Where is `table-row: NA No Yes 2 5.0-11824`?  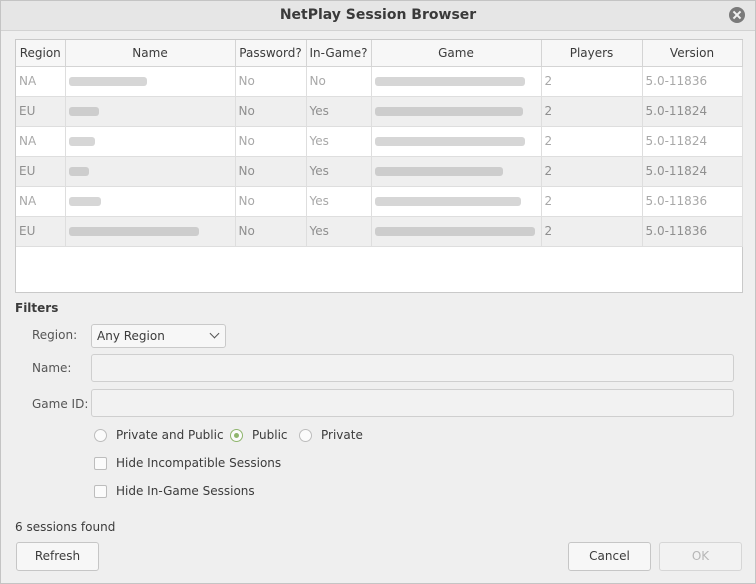
table-row: NA No Yes 2 5.0-11824 is located at coordinates (379, 141).